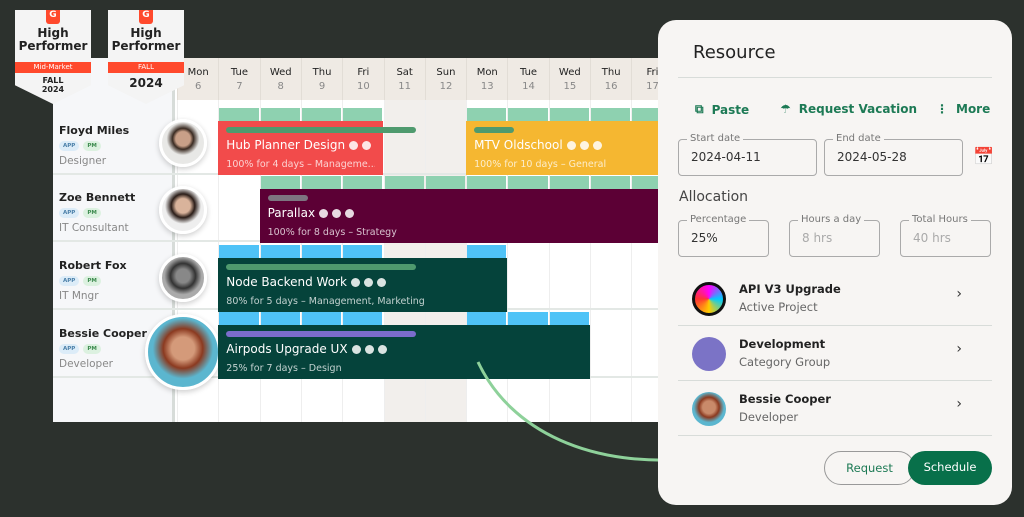 The height and width of the screenshot is (517, 1024). I want to click on day-header: Fri 10, so click(362, 79).